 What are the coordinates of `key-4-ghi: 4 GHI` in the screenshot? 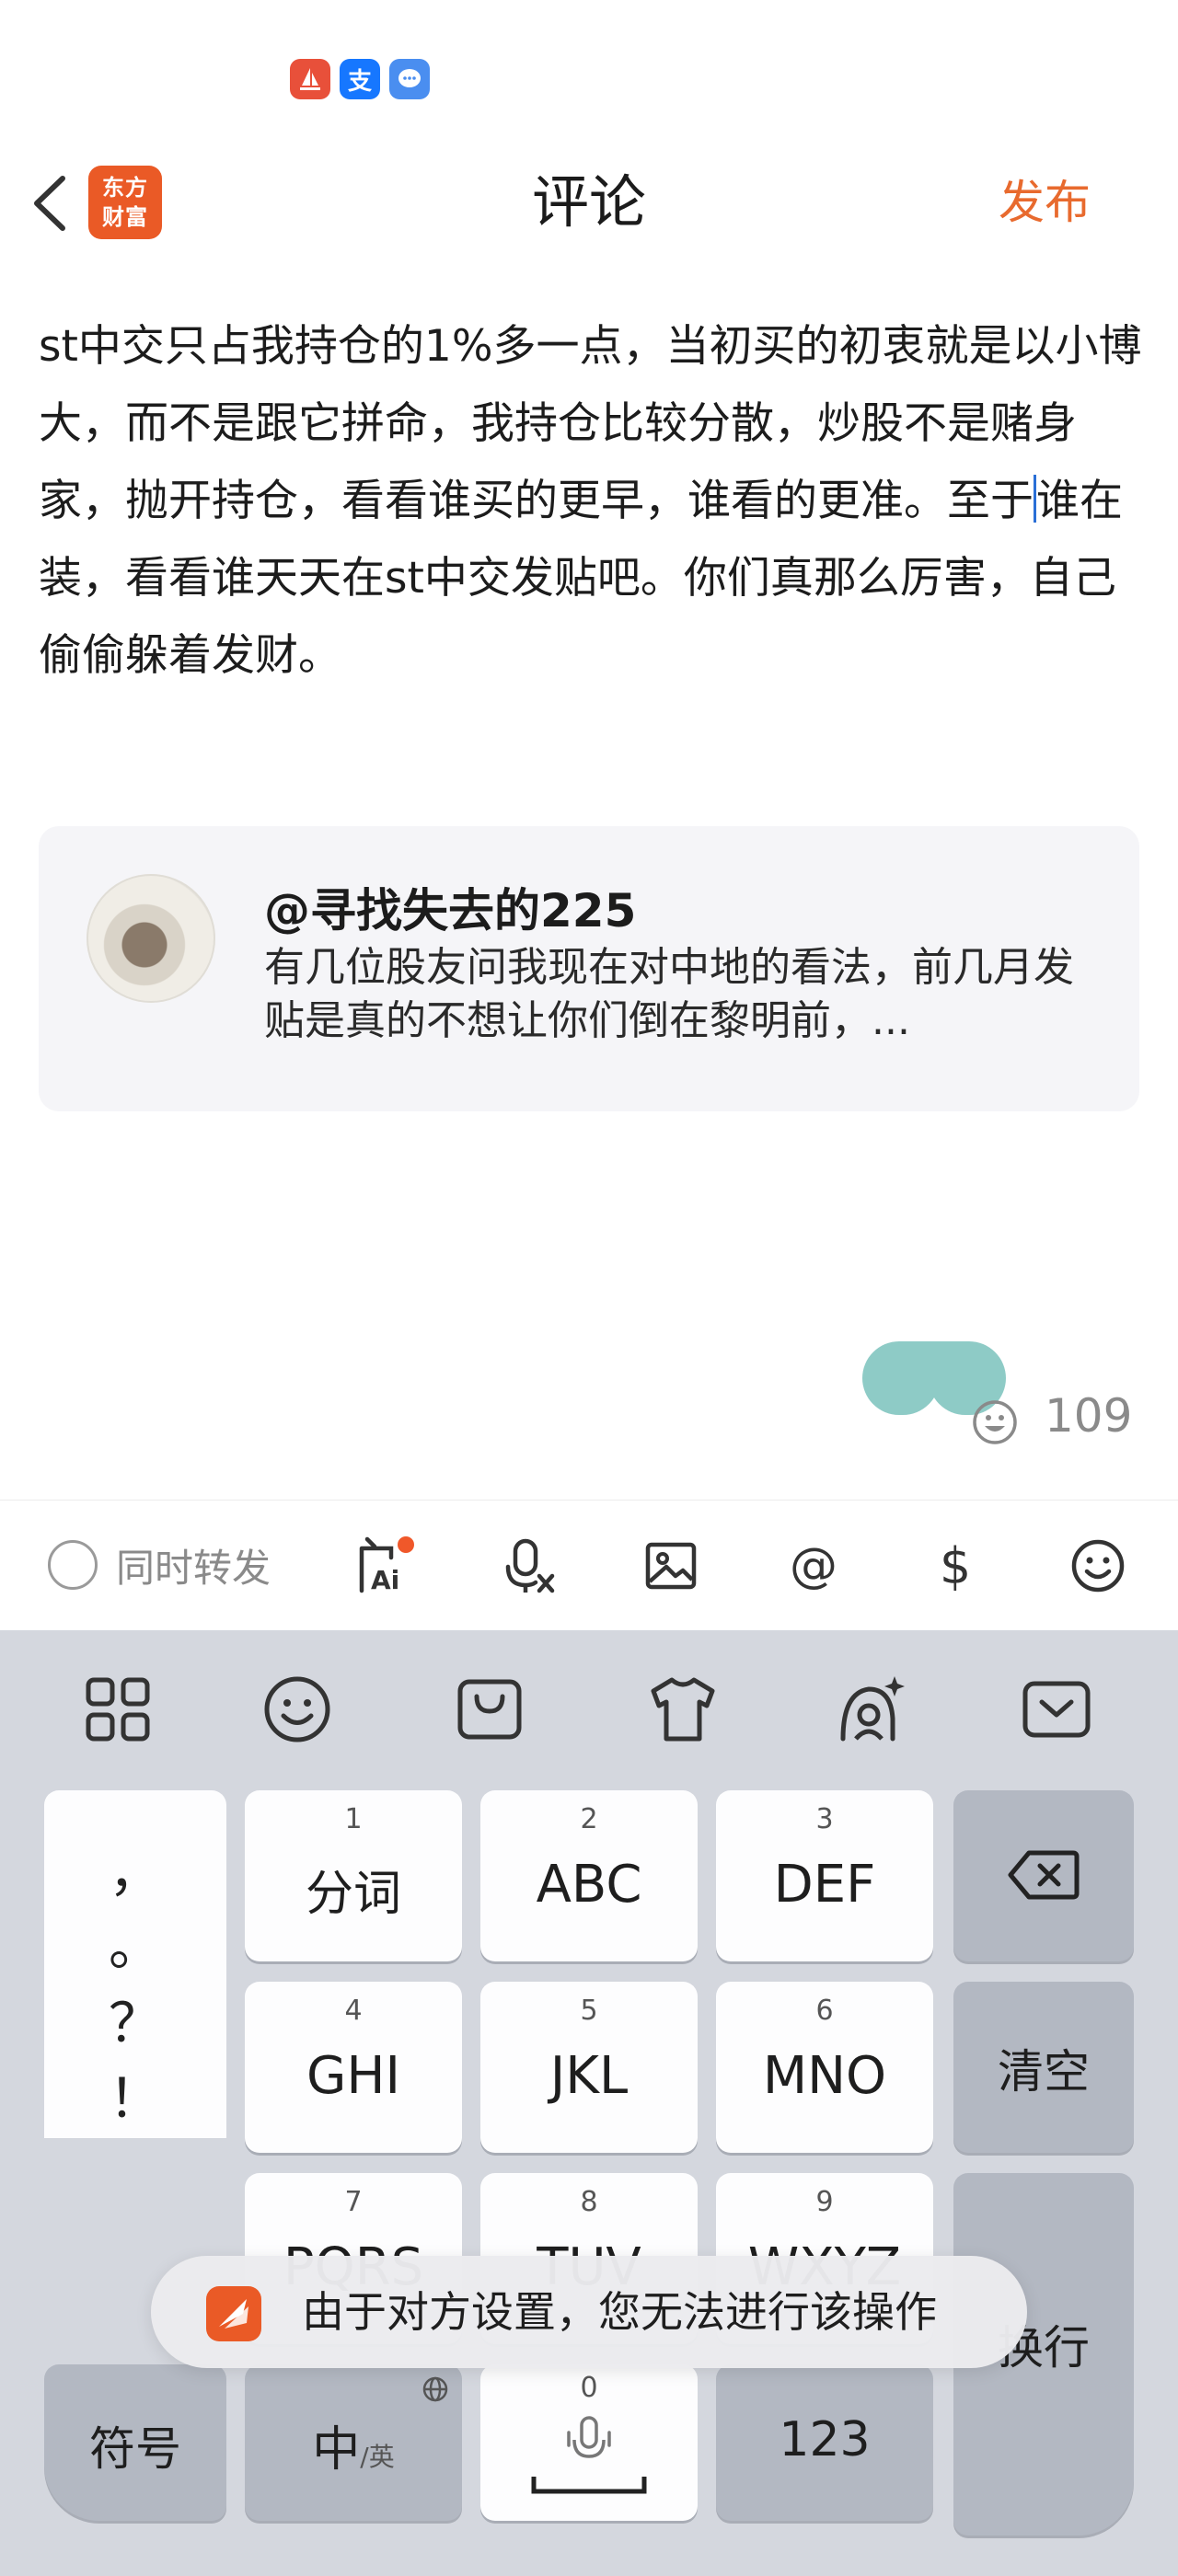 It's located at (353, 2067).